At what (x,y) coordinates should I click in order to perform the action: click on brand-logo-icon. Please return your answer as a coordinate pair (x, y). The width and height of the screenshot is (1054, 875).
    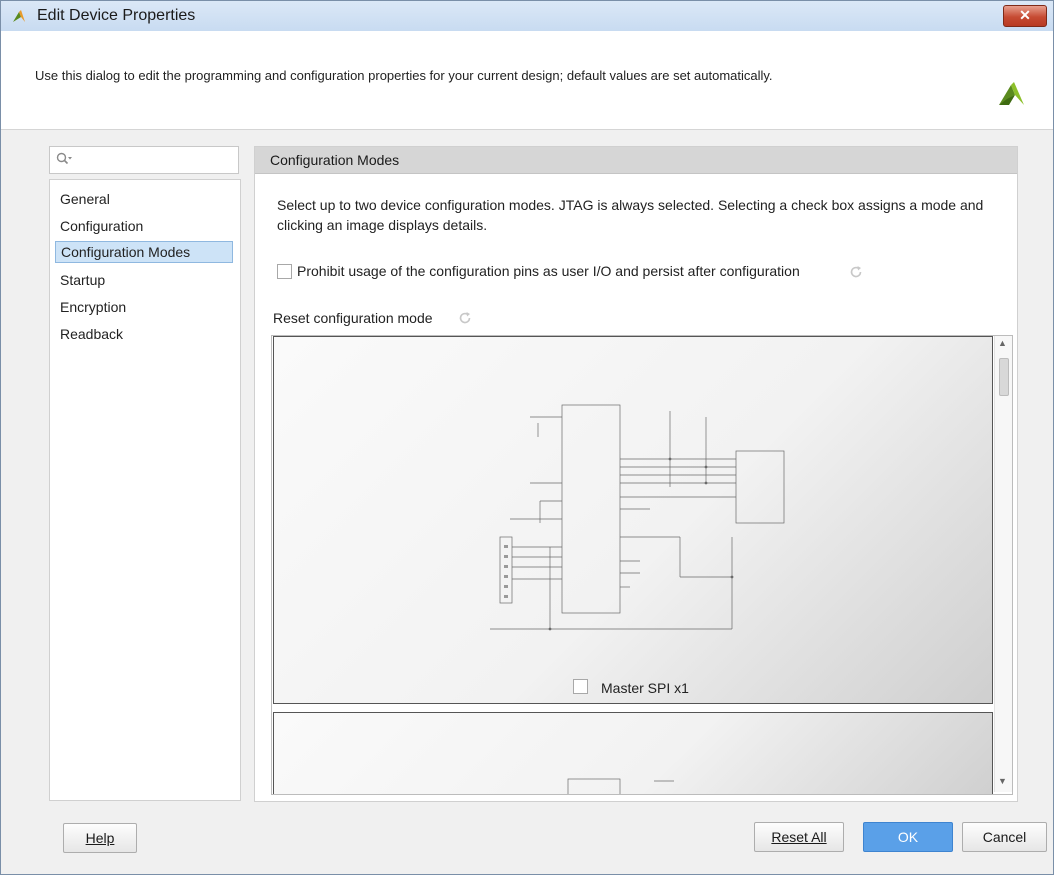
    Looking at the image, I should click on (1011, 93).